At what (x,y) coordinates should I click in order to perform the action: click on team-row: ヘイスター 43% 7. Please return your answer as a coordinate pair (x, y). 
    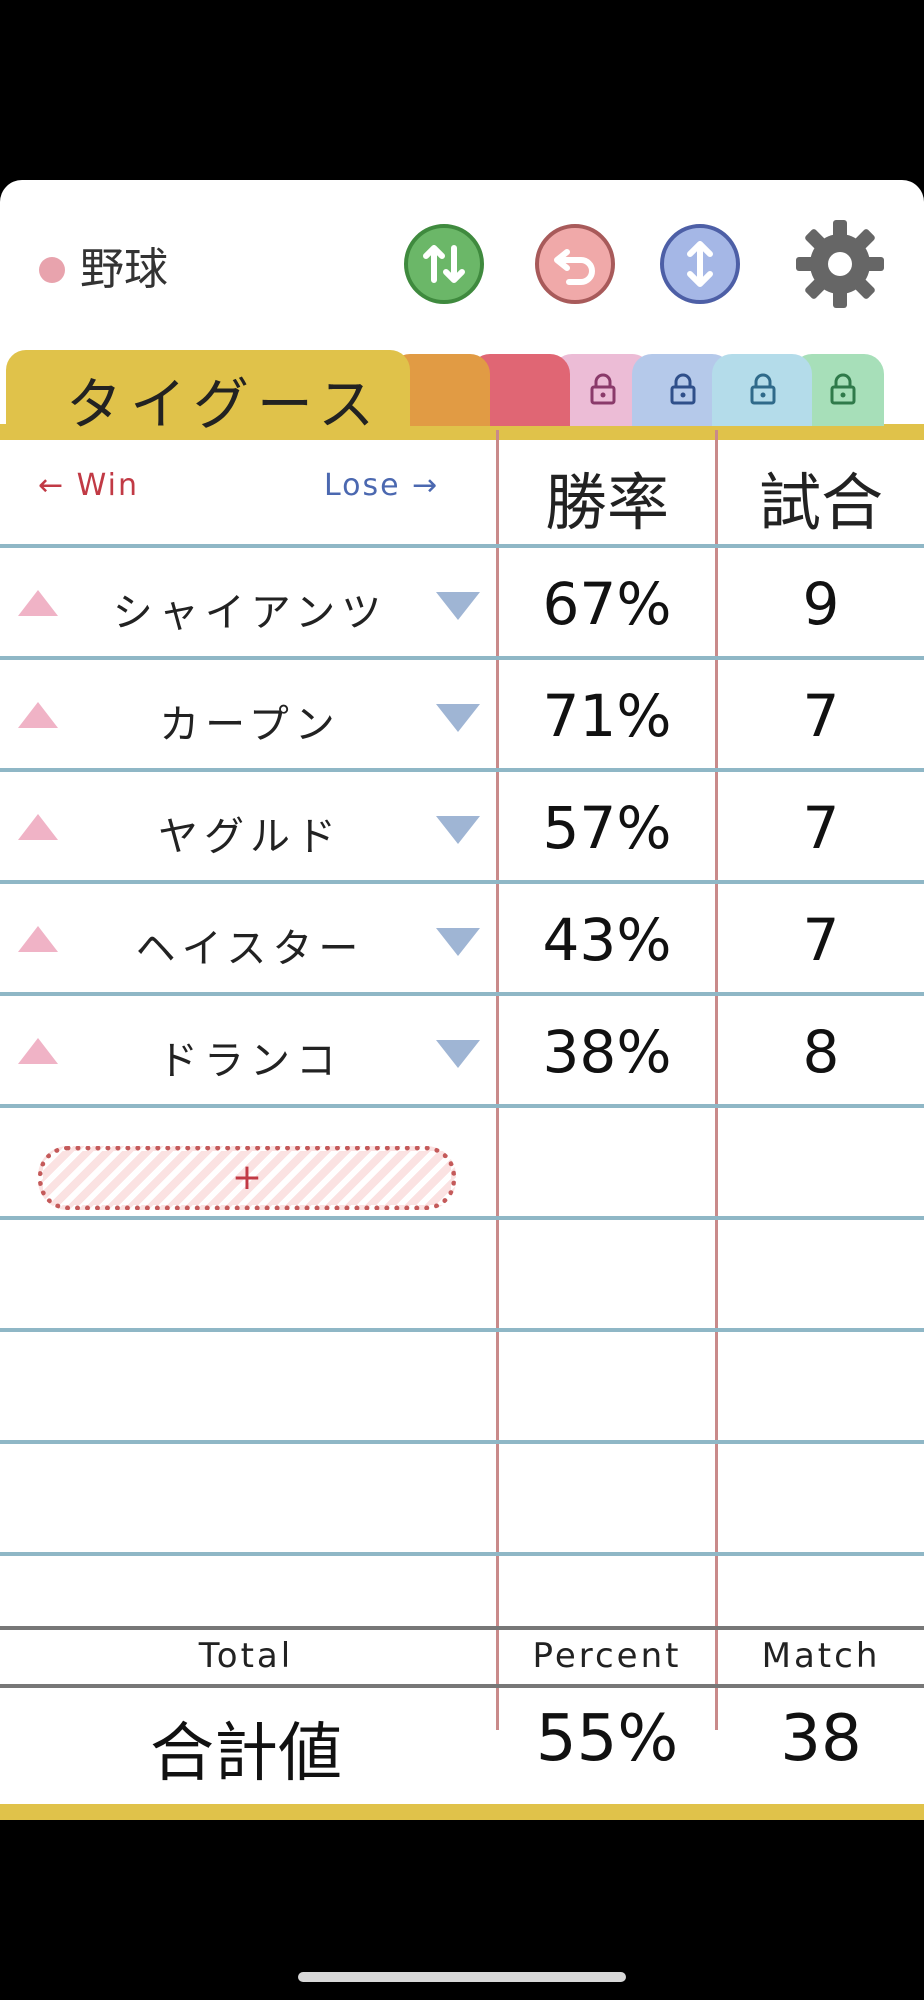
    Looking at the image, I should click on (462, 940).